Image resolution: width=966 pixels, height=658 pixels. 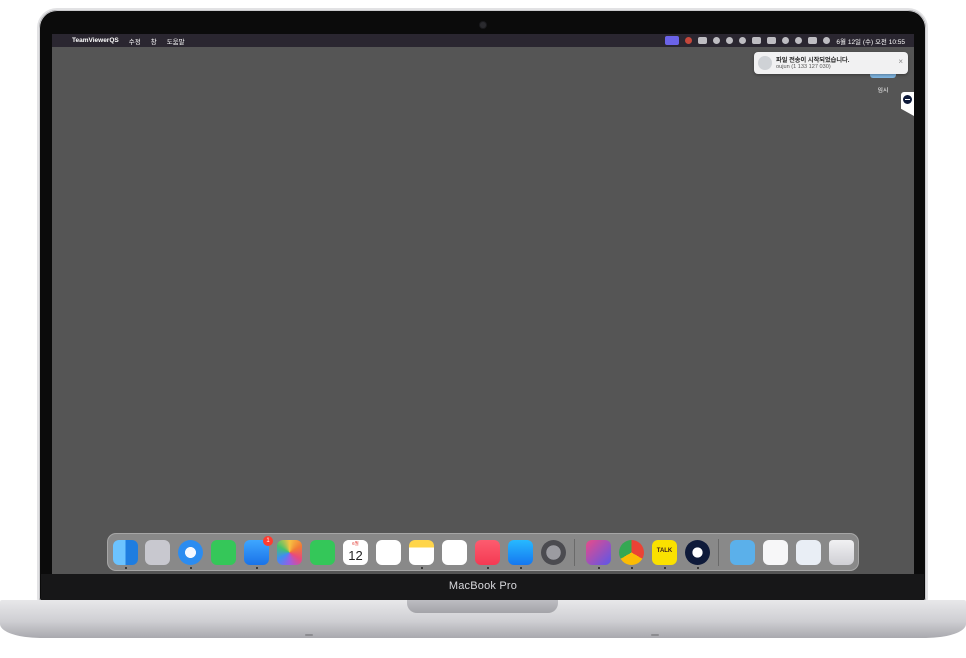 What do you see at coordinates (553, 552) in the screenshot?
I see `system-settings-icon` at bounding box center [553, 552].